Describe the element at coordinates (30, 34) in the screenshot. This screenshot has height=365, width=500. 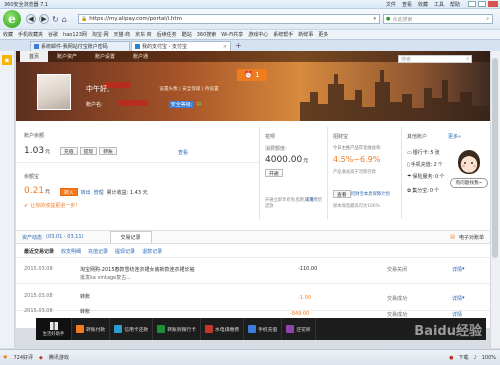
I see `bookmark-item: 手机收藏夹` at that location.